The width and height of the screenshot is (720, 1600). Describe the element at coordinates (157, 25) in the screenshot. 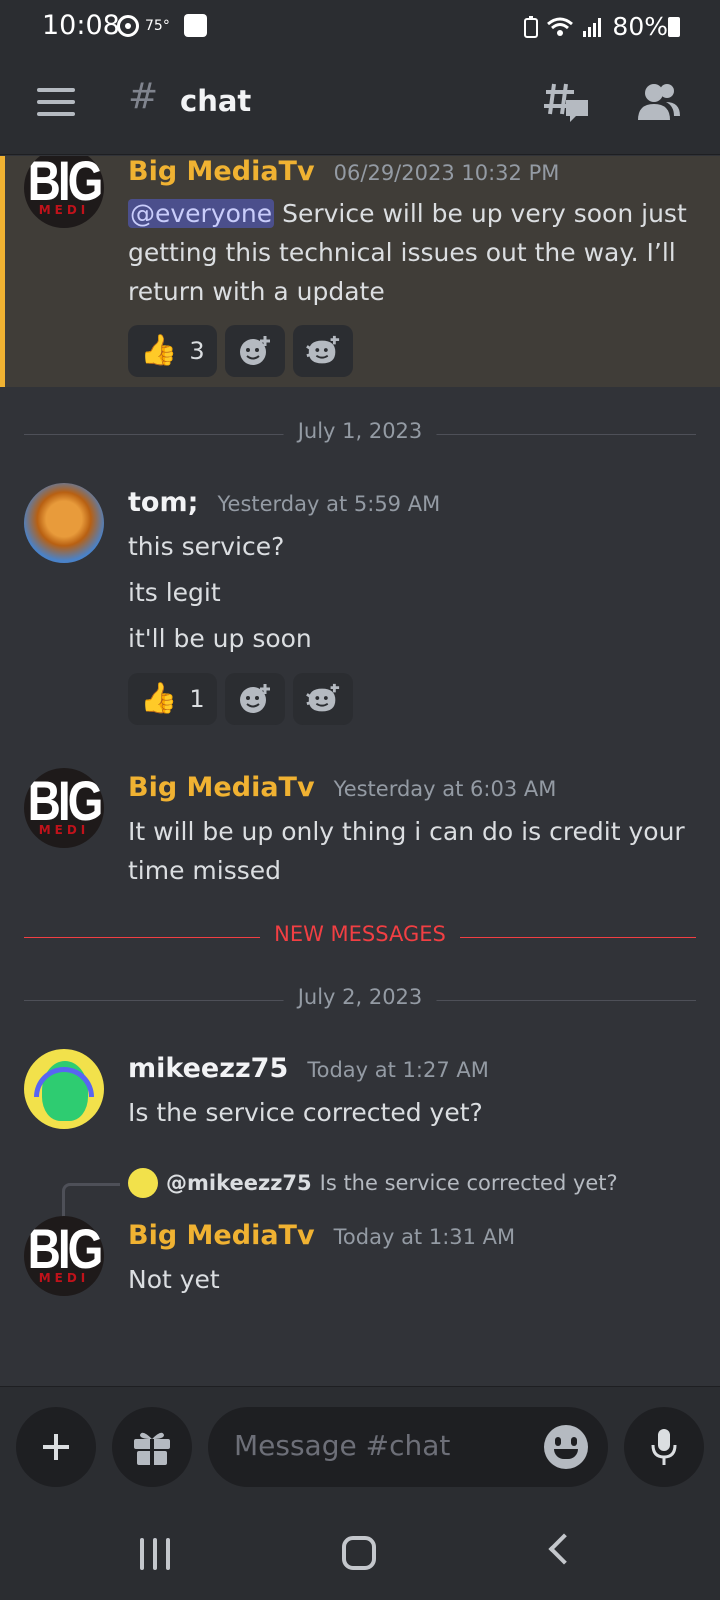

I see `status-temperature: 75°` at that location.